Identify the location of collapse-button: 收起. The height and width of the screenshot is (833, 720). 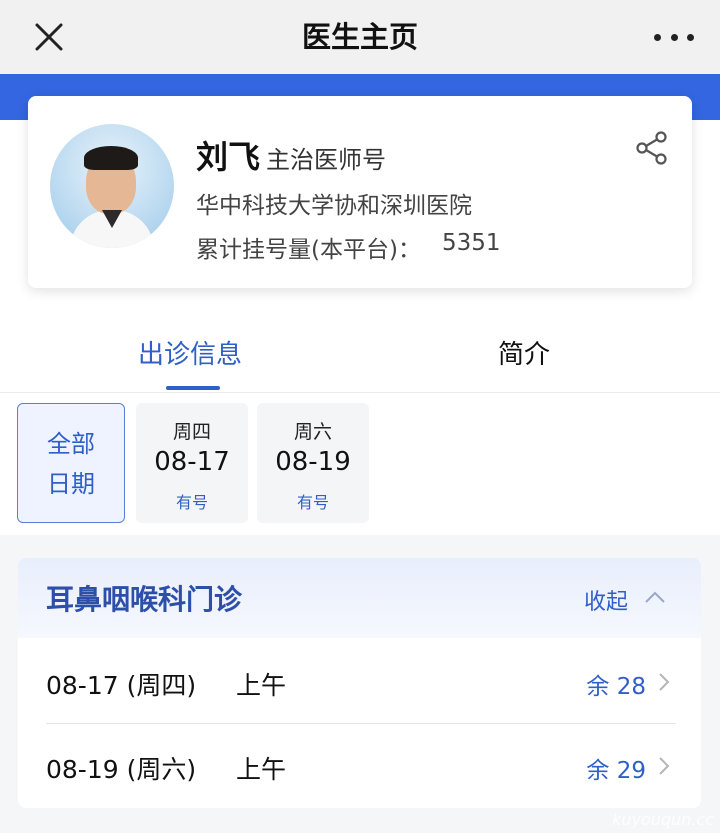
(606, 600).